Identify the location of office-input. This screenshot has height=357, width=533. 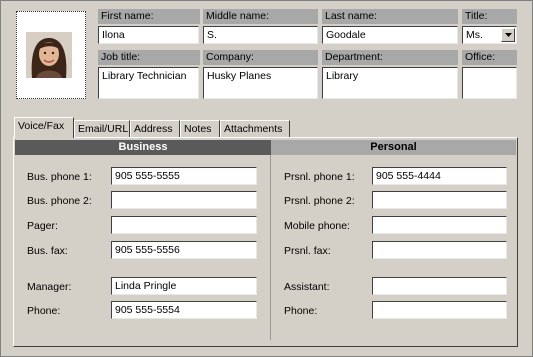
(489, 83).